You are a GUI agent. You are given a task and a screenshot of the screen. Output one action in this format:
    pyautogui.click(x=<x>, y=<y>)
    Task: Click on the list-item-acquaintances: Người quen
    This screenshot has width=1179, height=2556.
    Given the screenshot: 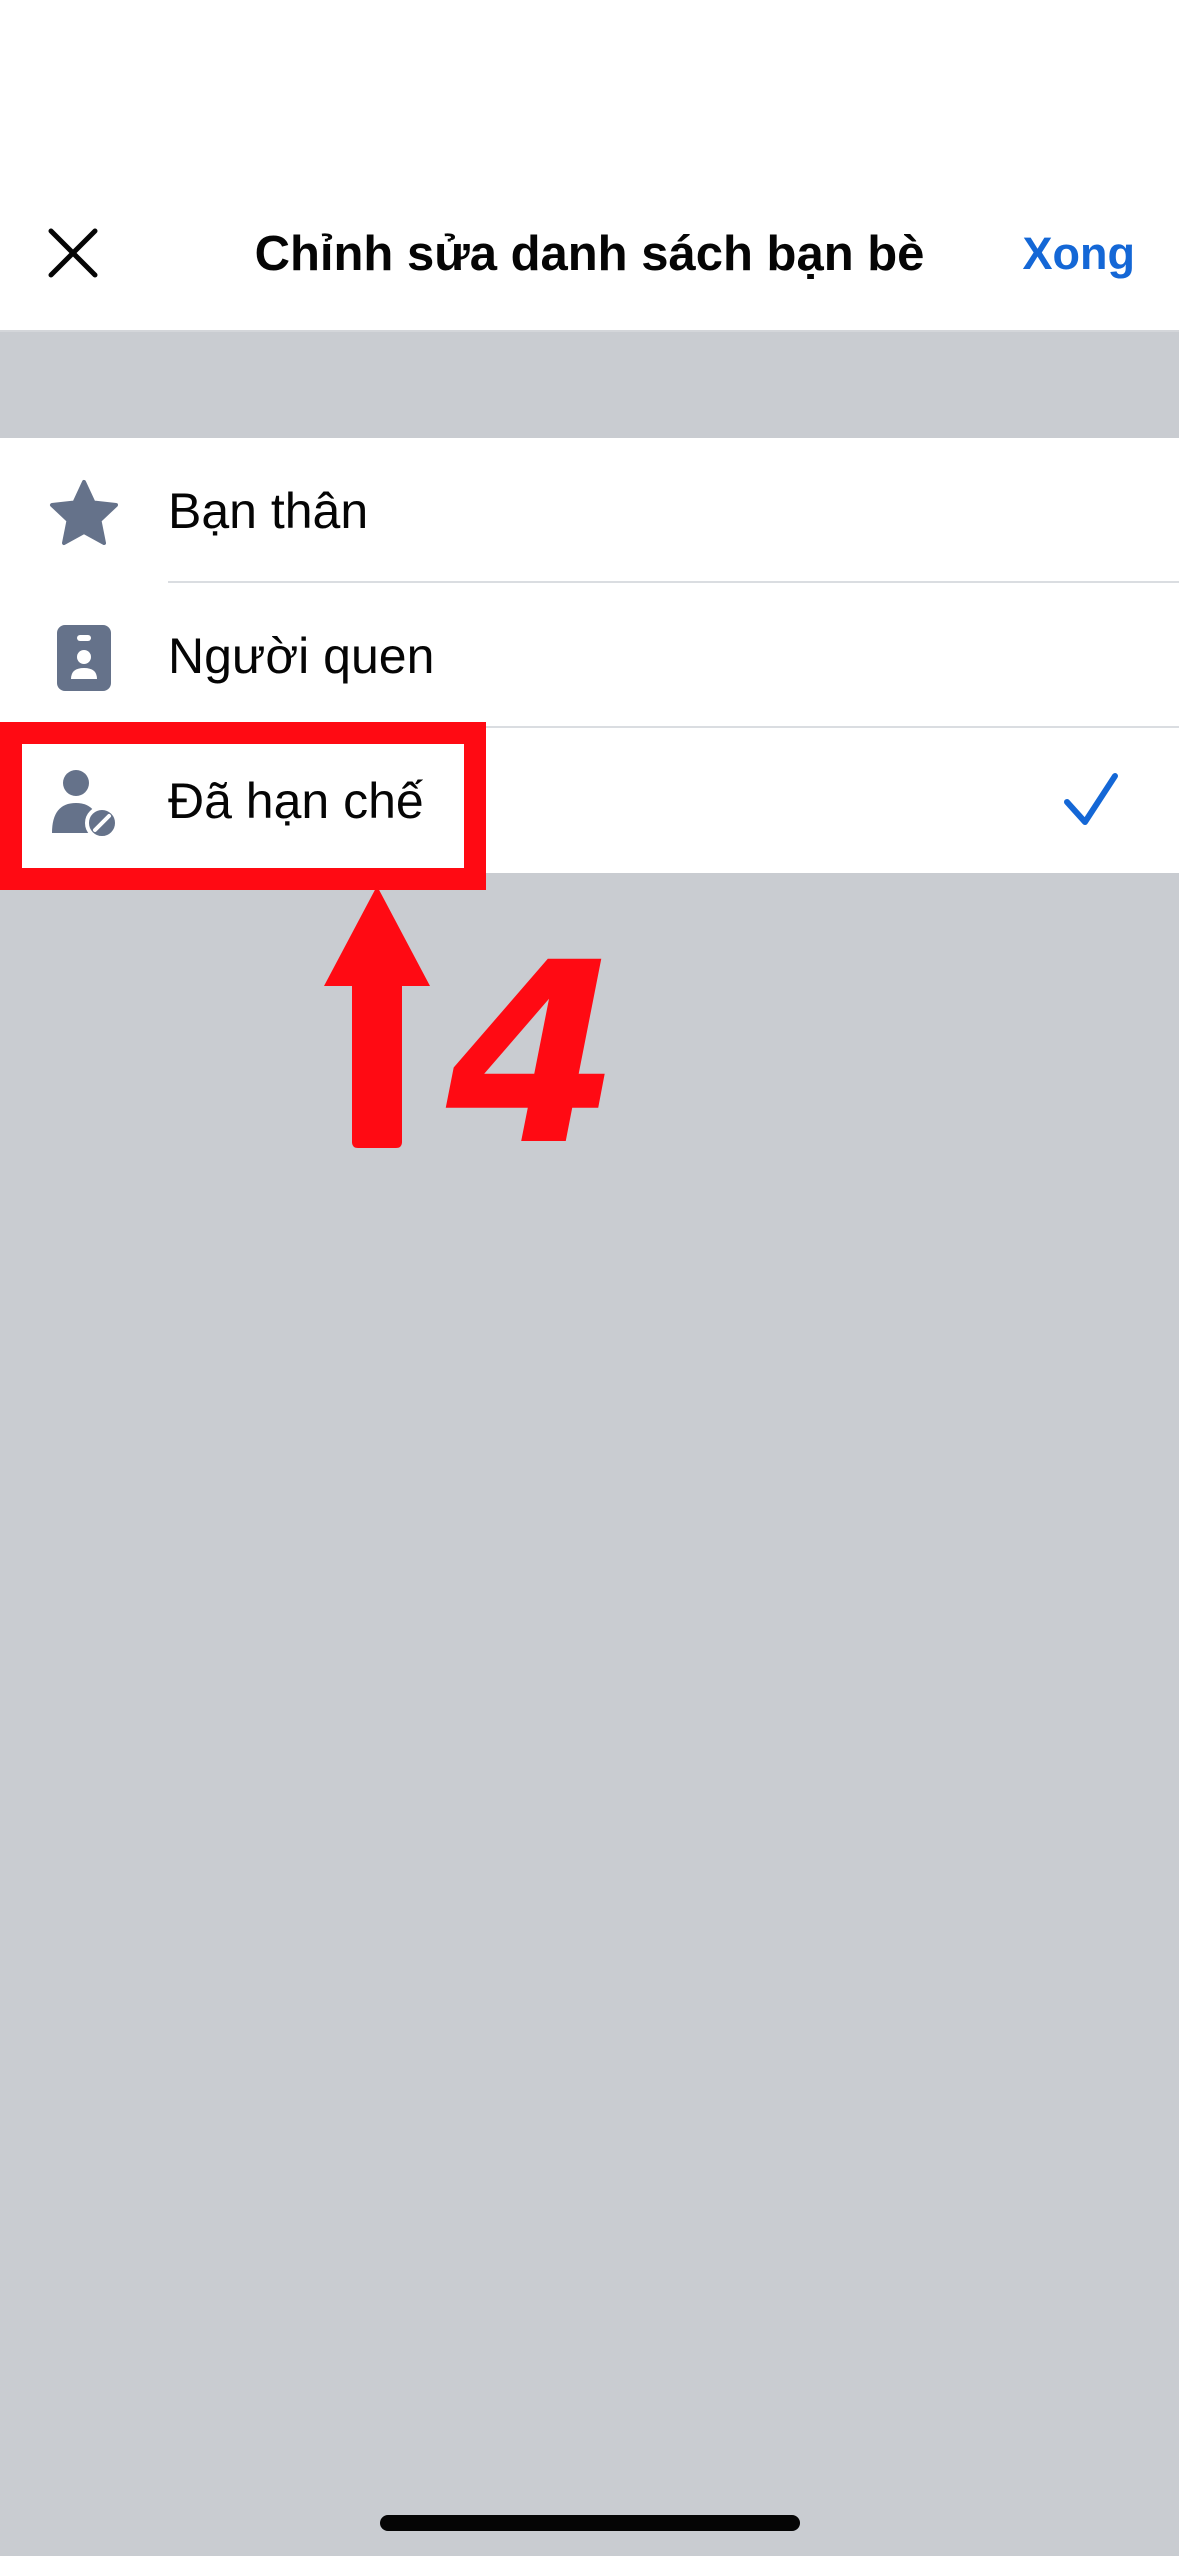 What is the action you would take?
    pyautogui.click(x=589, y=655)
    